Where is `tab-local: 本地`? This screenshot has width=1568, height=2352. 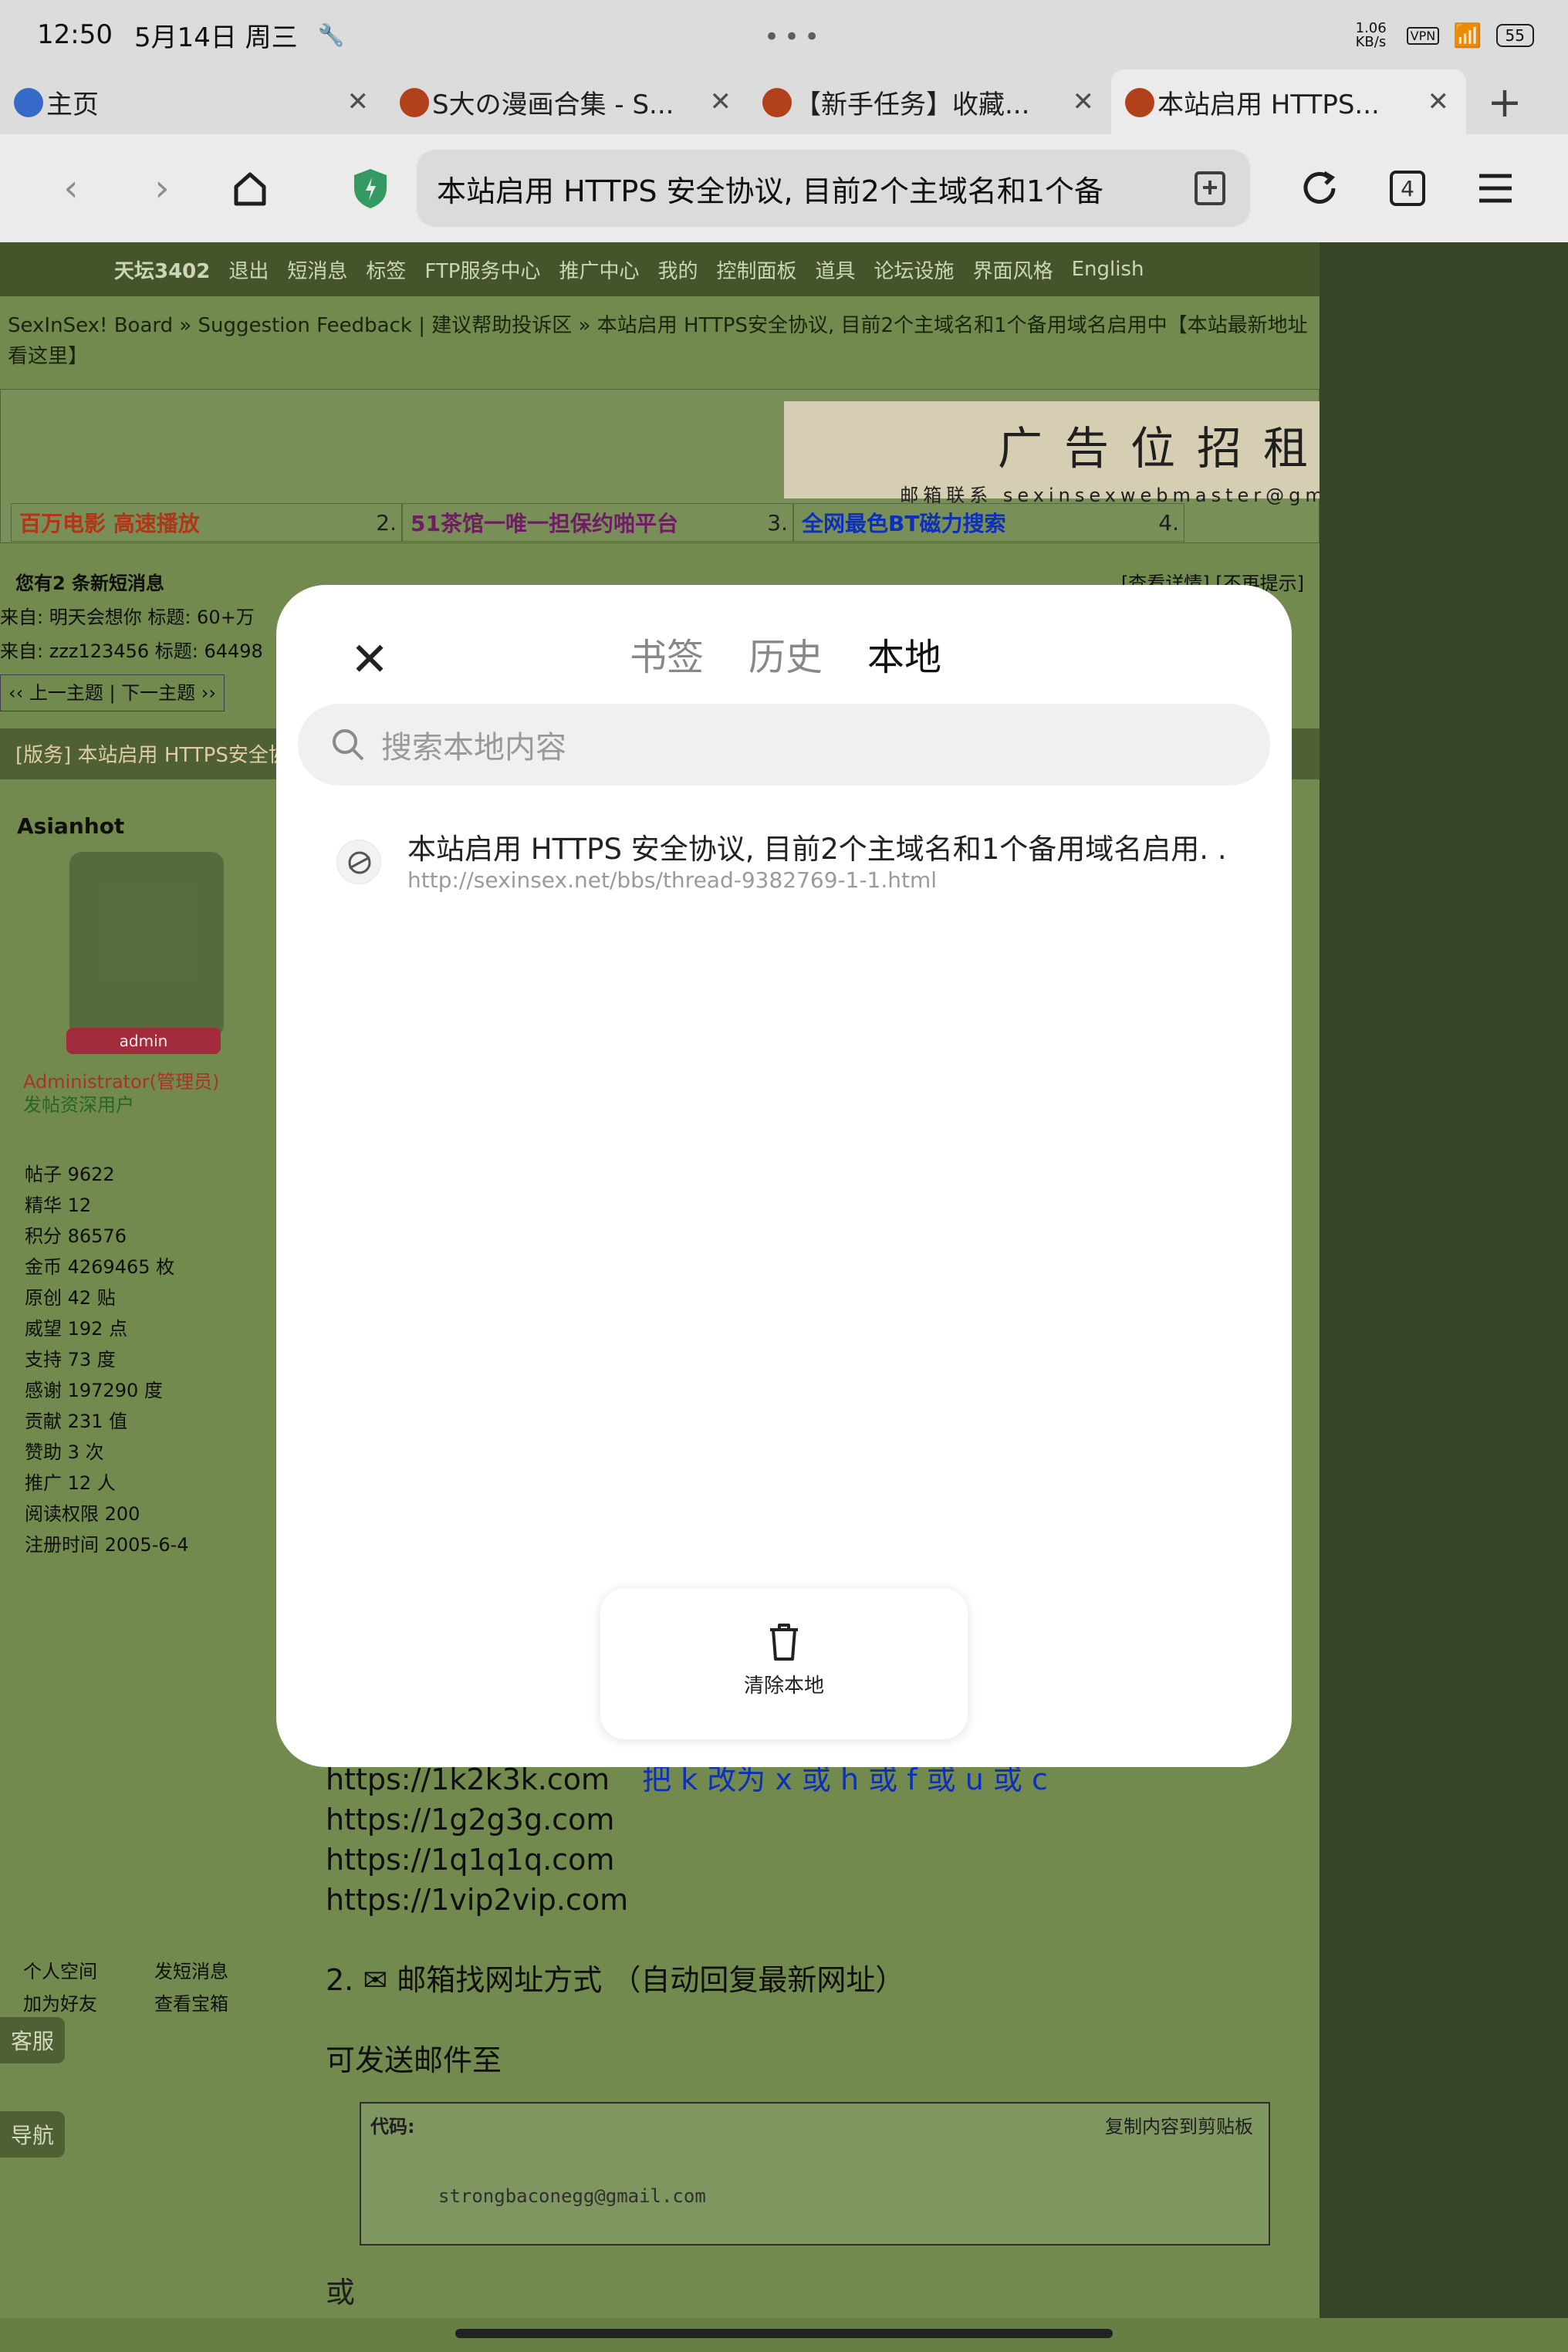
tab-local: 本地 is located at coordinates (904, 654).